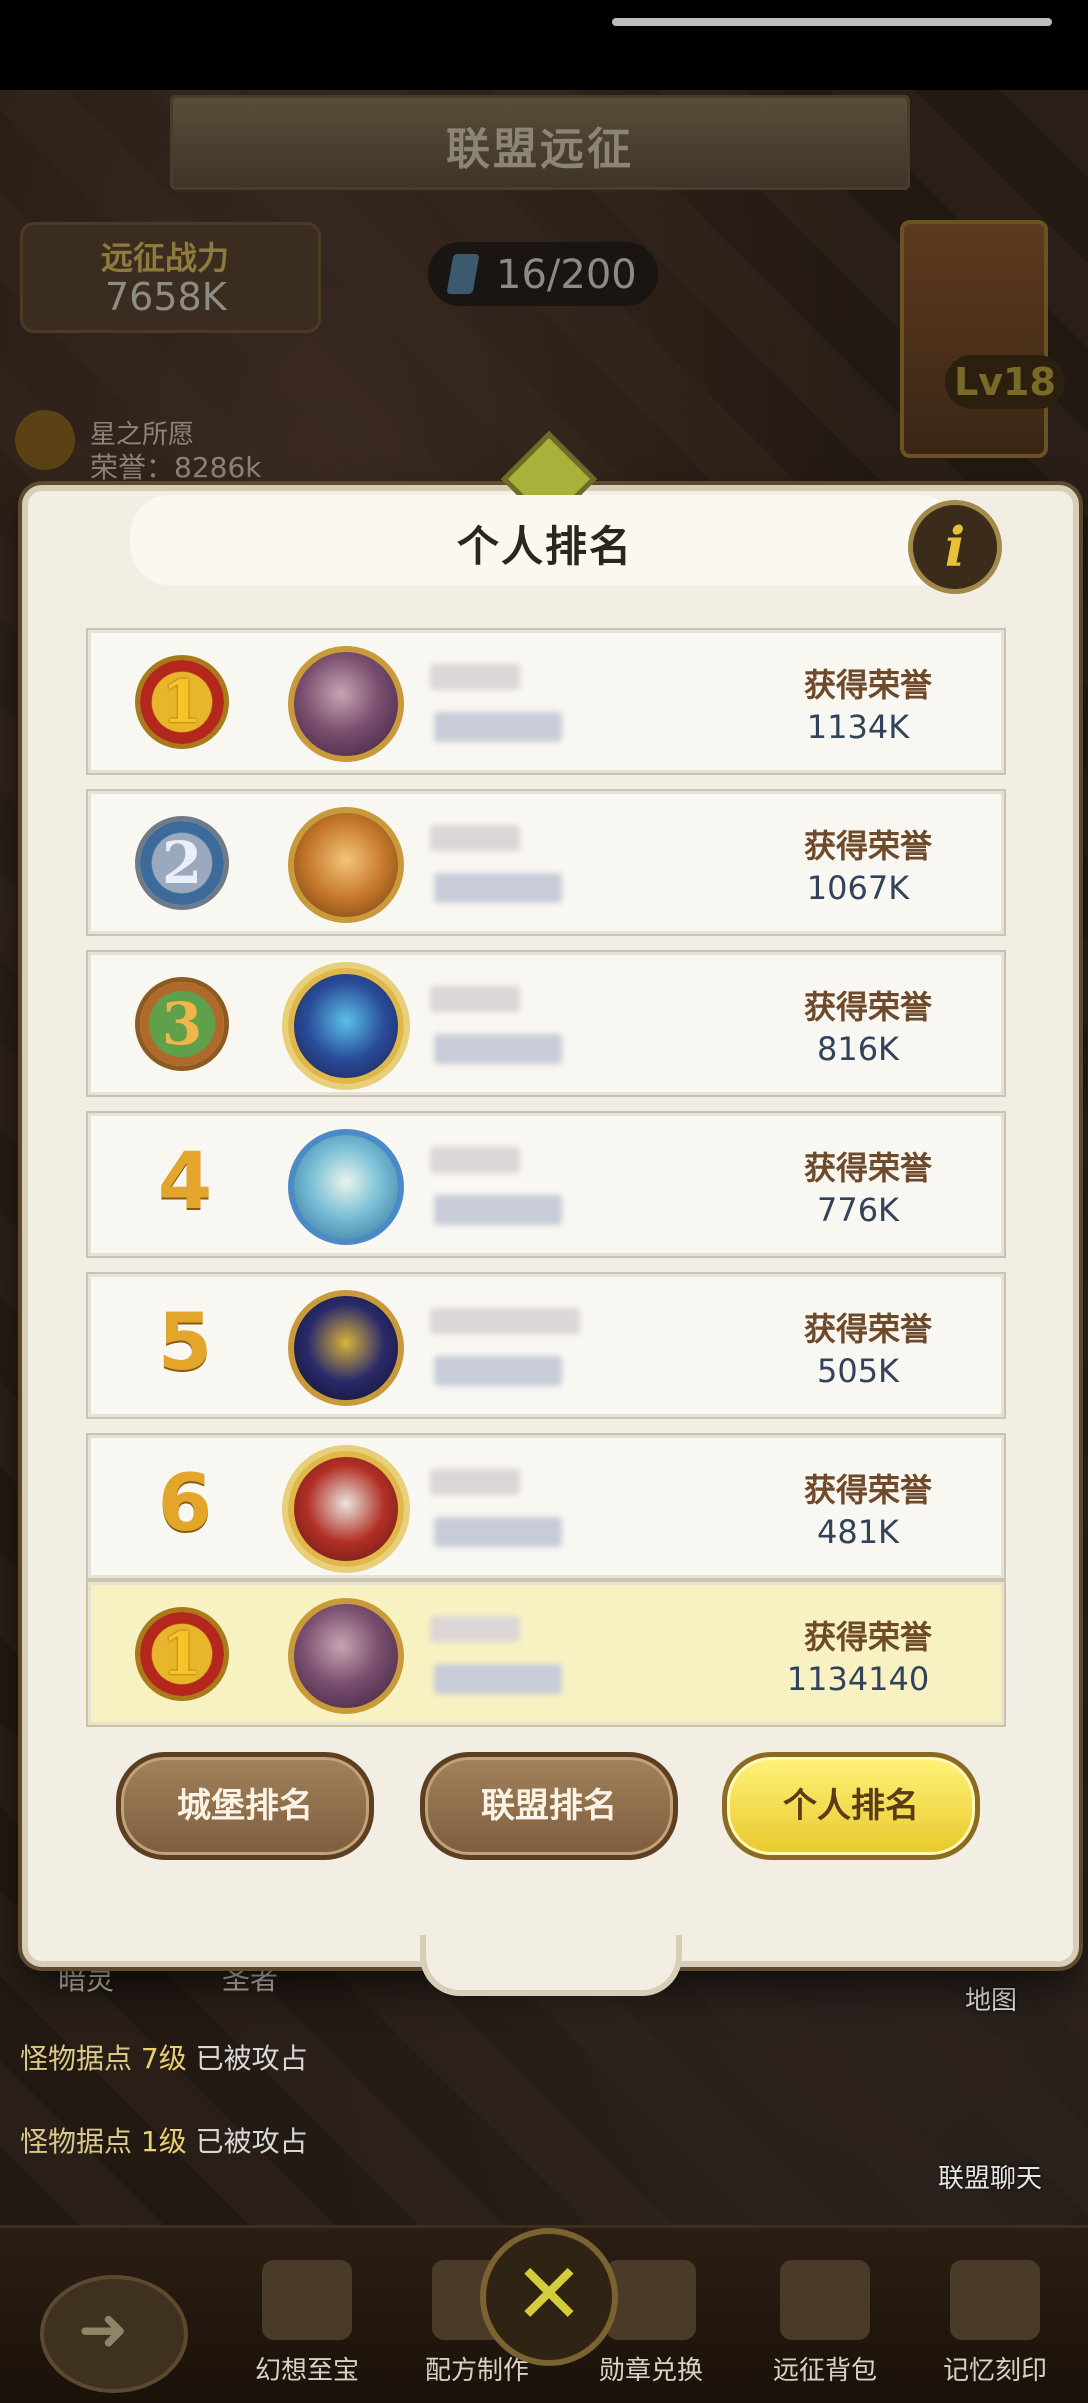 The width and height of the screenshot is (1088, 2403). I want to click on close-button: ✕, so click(549, 2297).